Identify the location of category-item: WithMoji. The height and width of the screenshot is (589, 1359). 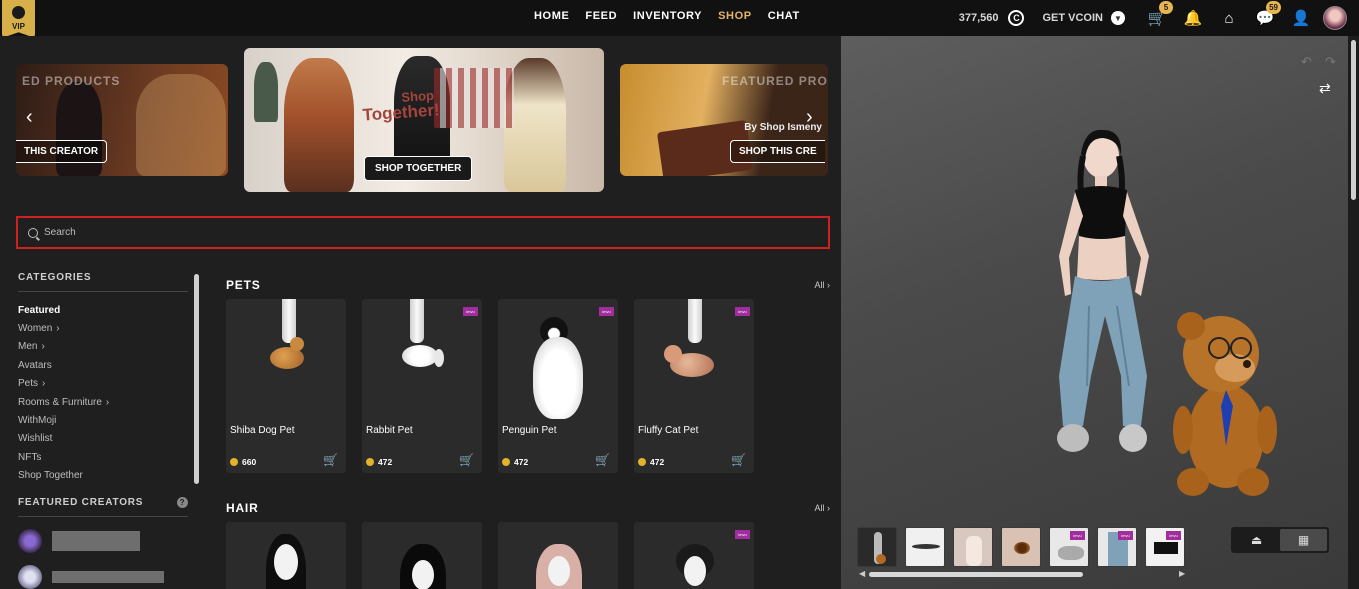
(103, 420).